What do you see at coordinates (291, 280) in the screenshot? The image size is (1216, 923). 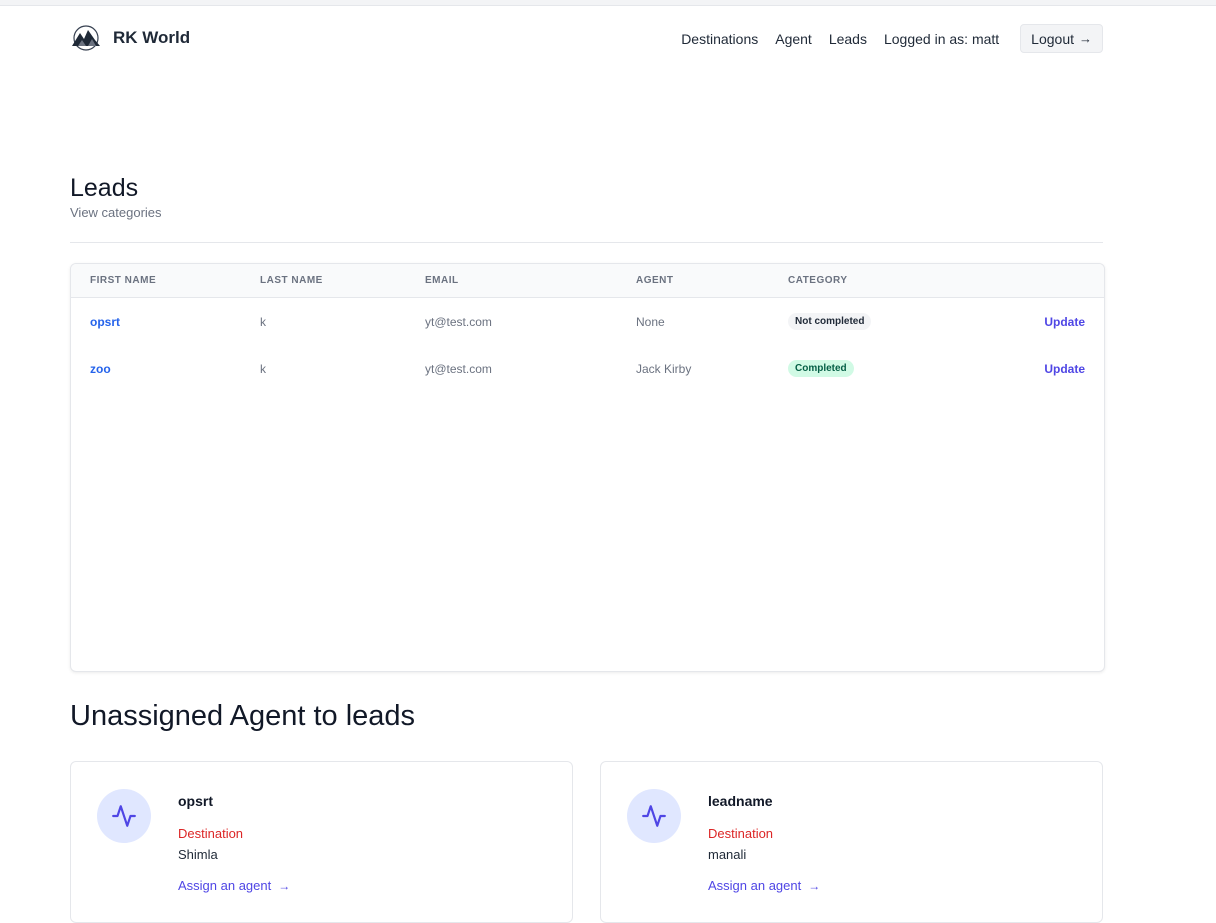 I see `header-last-name: Last name` at bounding box center [291, 280].